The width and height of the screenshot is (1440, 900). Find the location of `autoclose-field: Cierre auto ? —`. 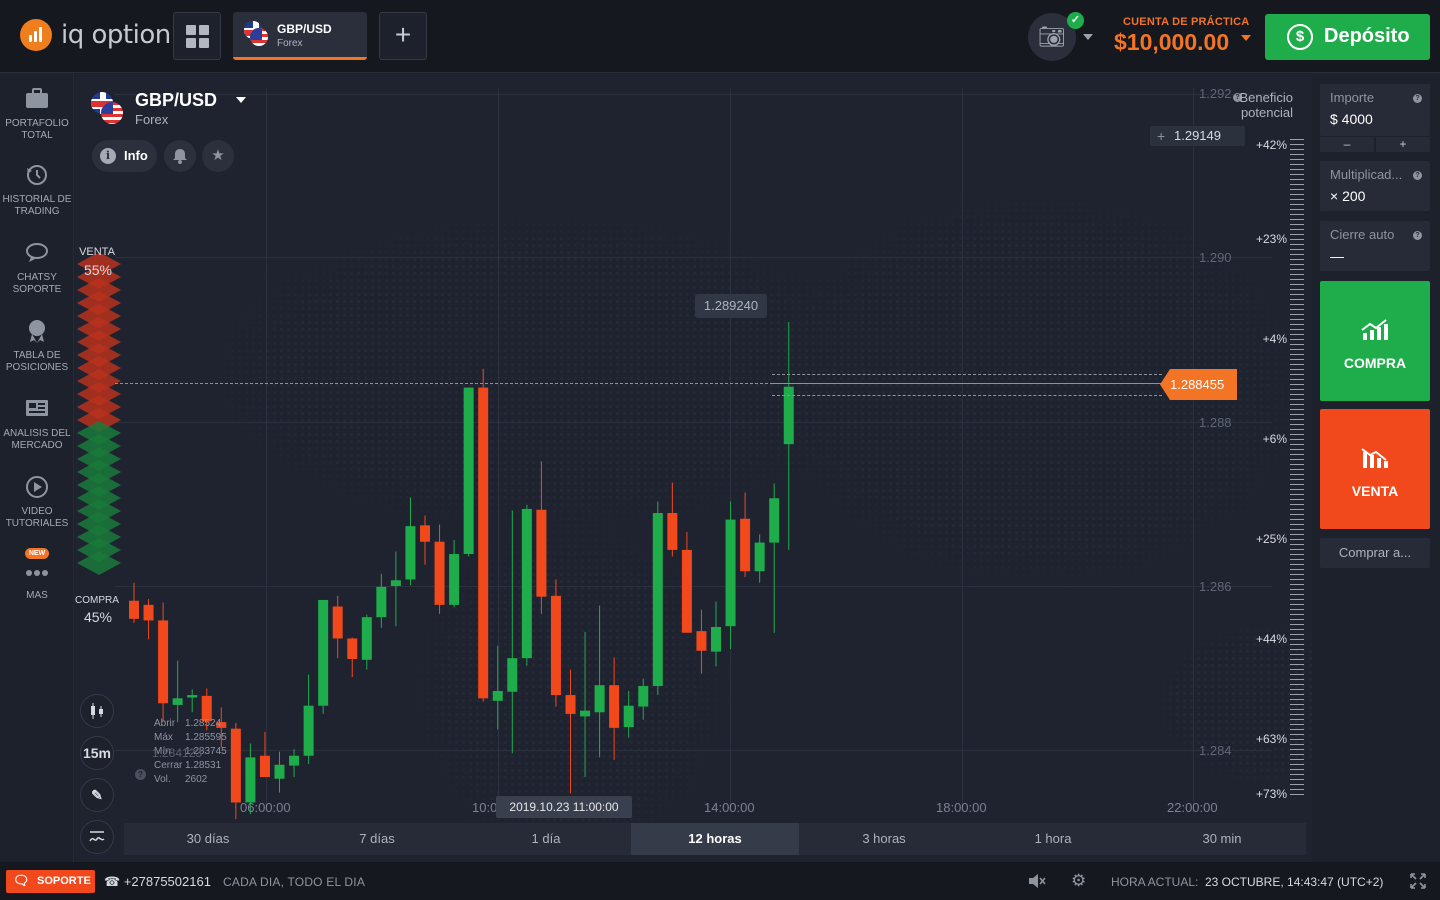

autoclose-field: Cierre auto ? — is located at coordinates (1375, 246).